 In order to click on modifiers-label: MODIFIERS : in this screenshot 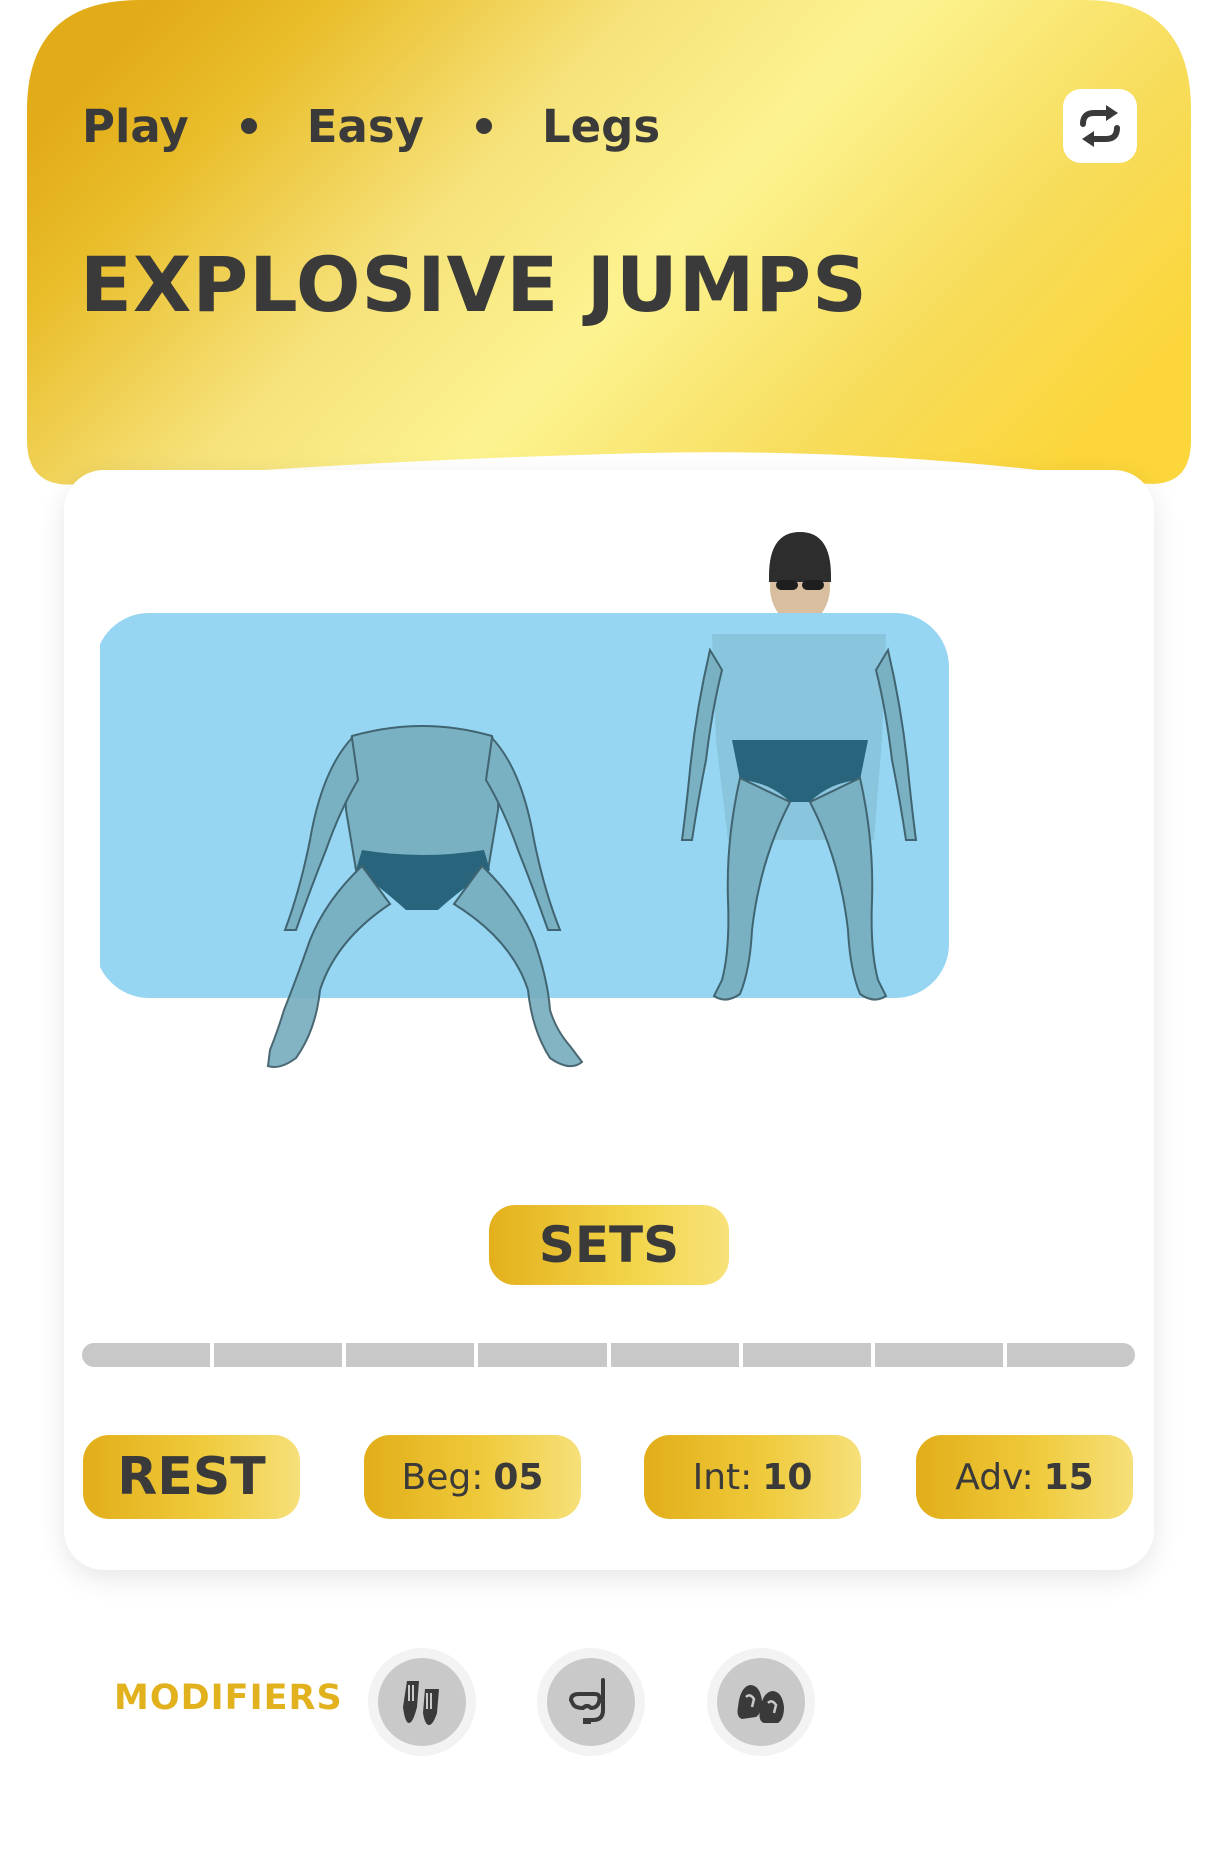, I will do `click(251, 1698)`.